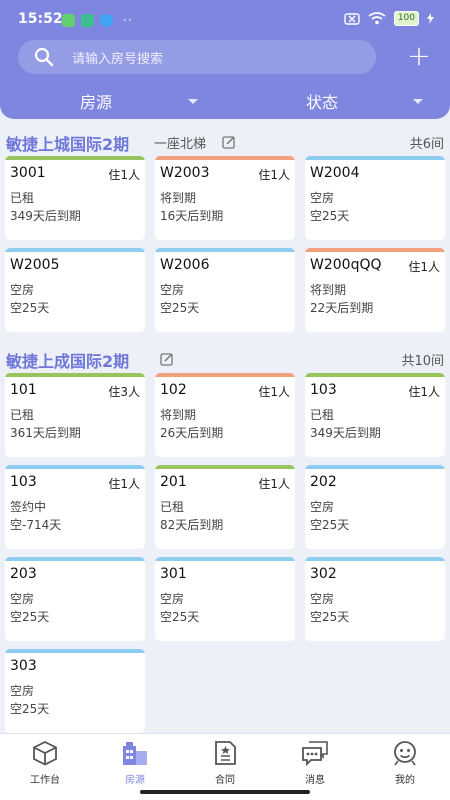  Describe the element at coordinates (75, 507) in the screenshot. I see `room-card: 103 住1人签约中空-714天` at that location.